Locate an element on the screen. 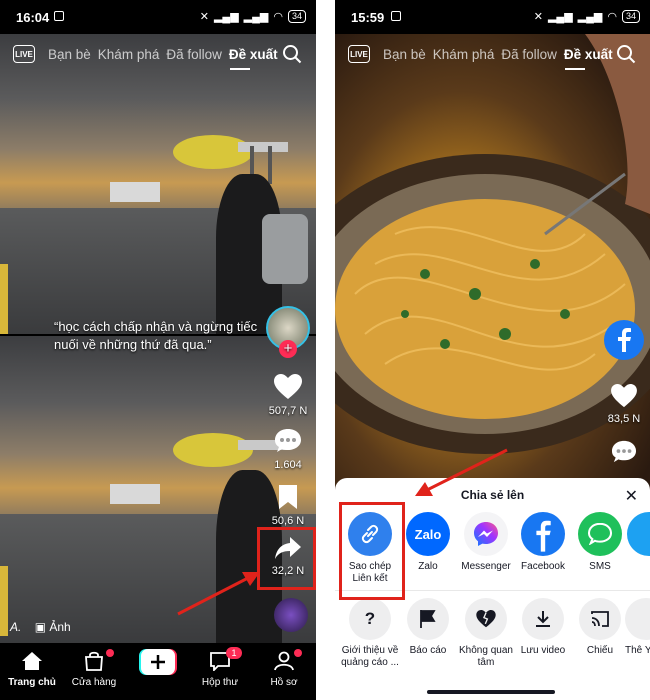  nav-inbox: 1 Hộp thư is located at coordinates (220, 667).